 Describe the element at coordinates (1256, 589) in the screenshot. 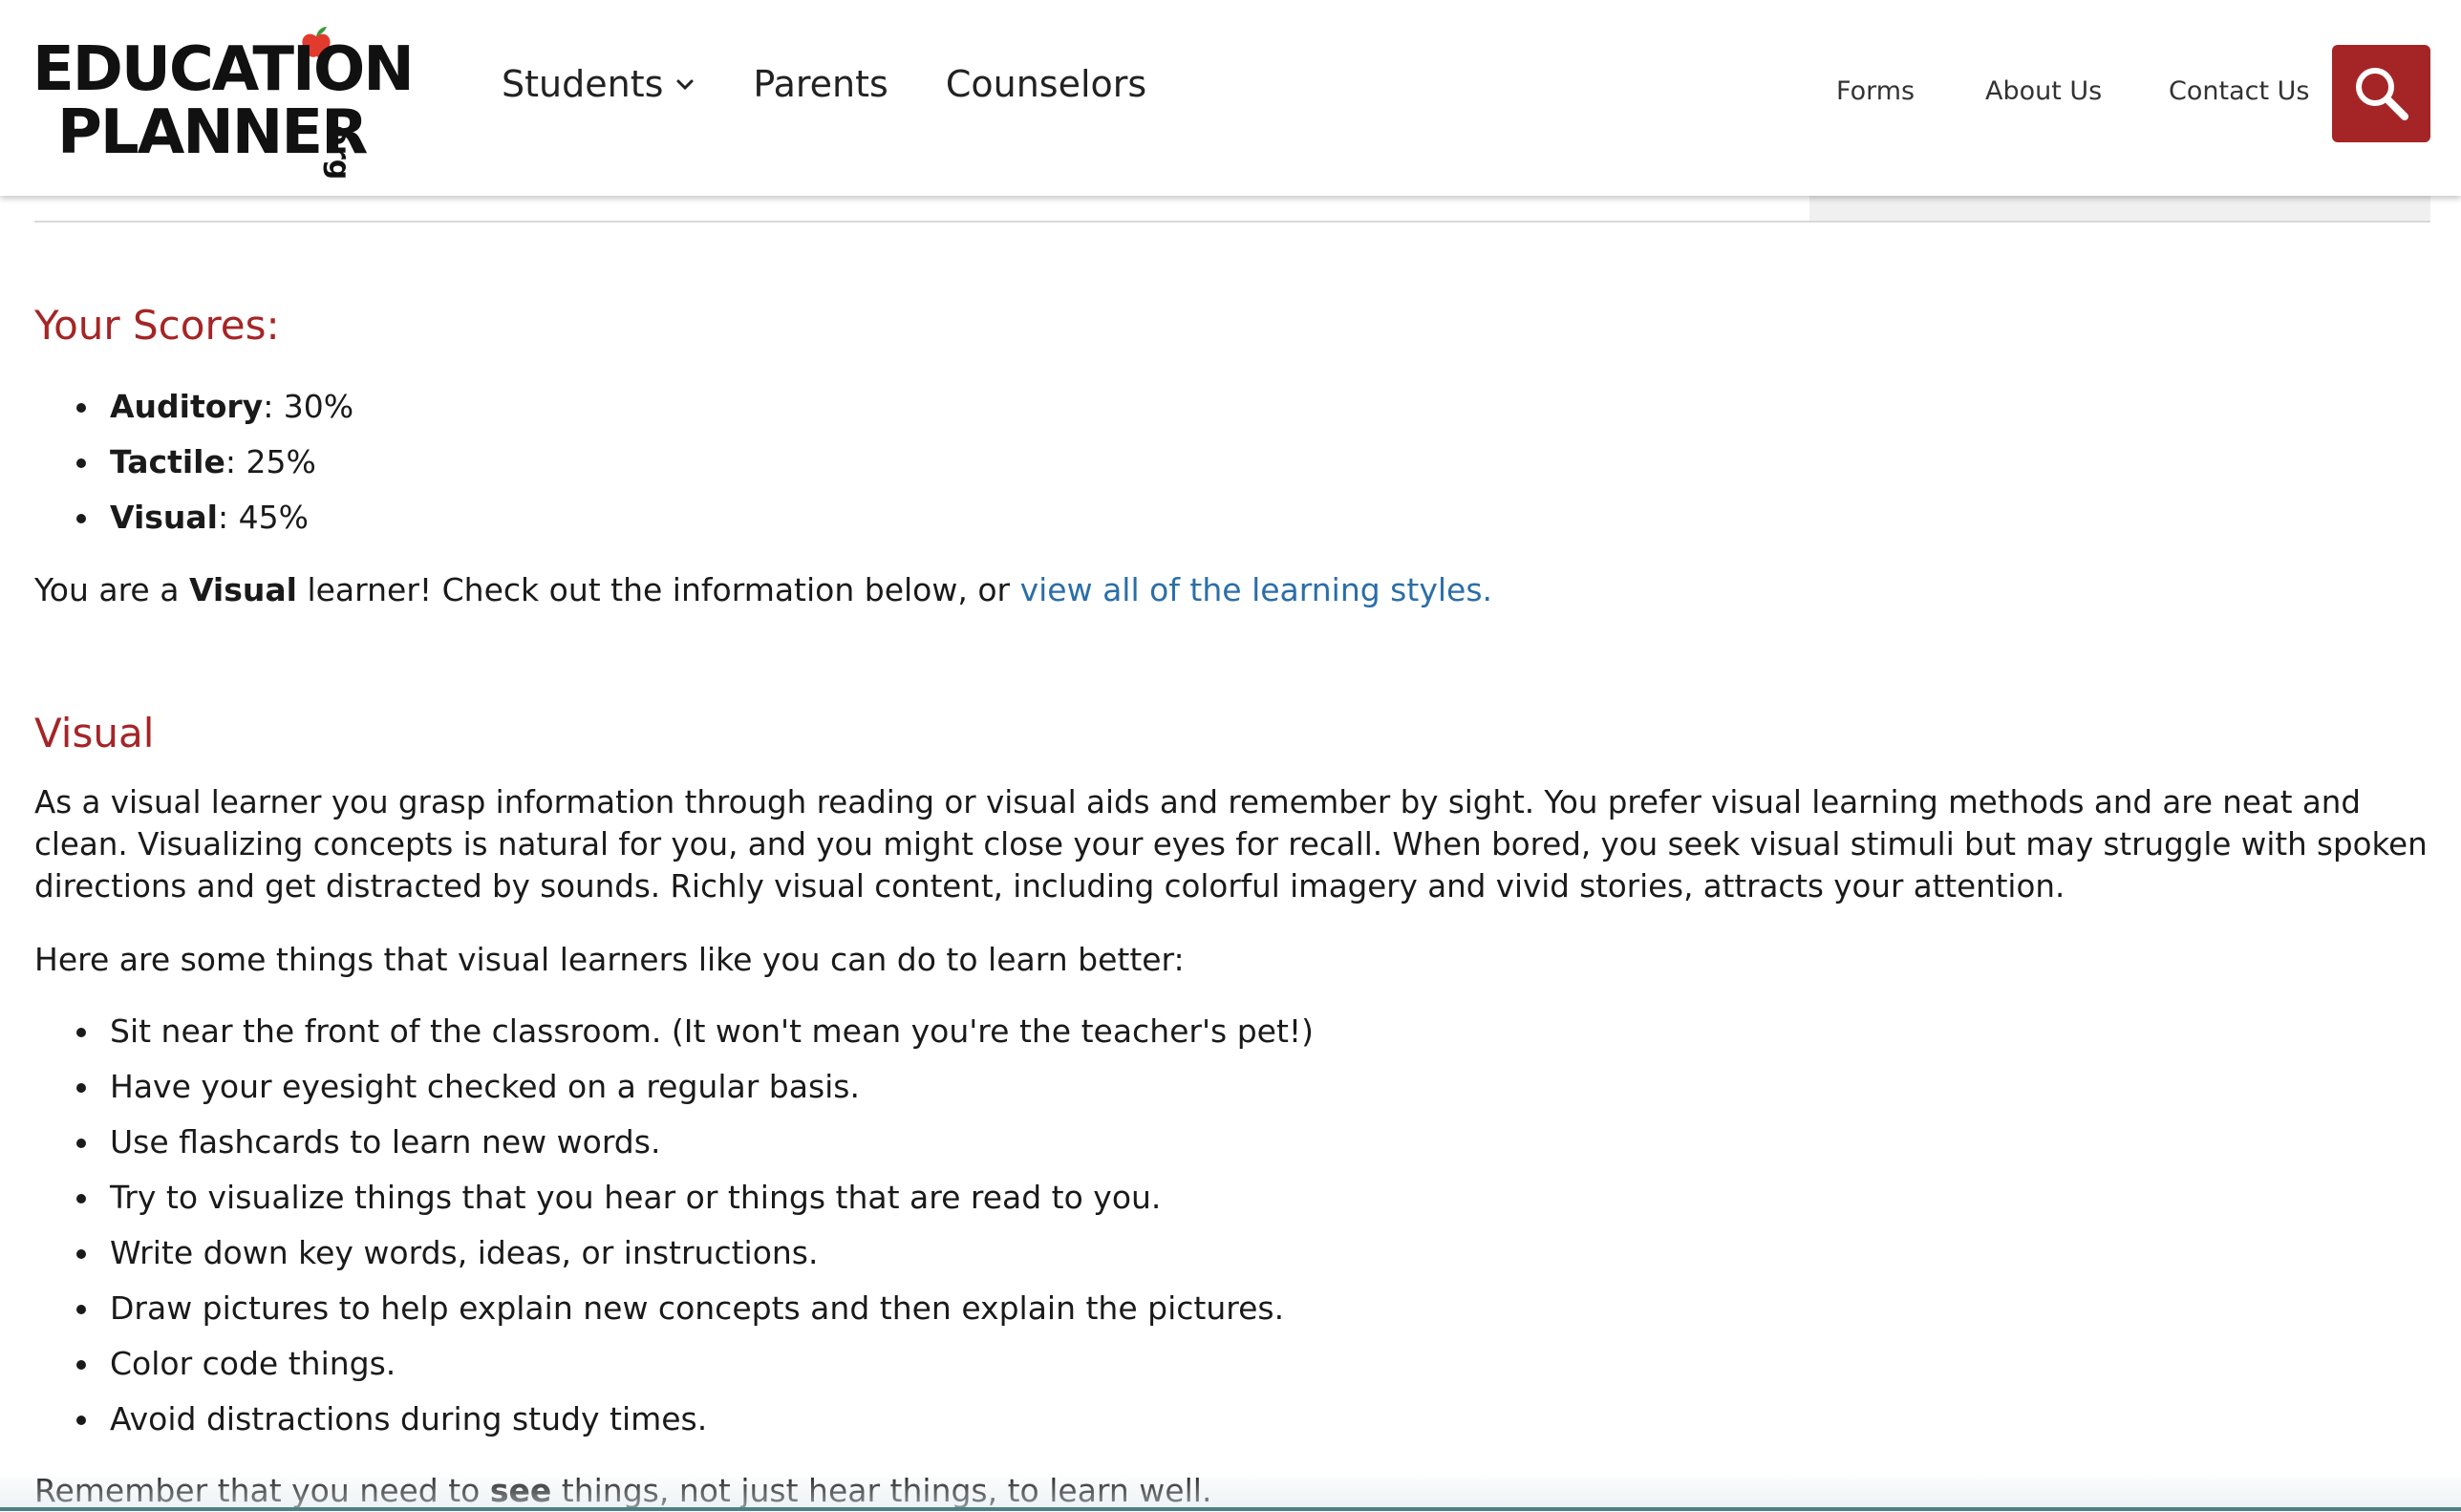

I see `learning-styles-link: view all of the learning styles.` at that location.